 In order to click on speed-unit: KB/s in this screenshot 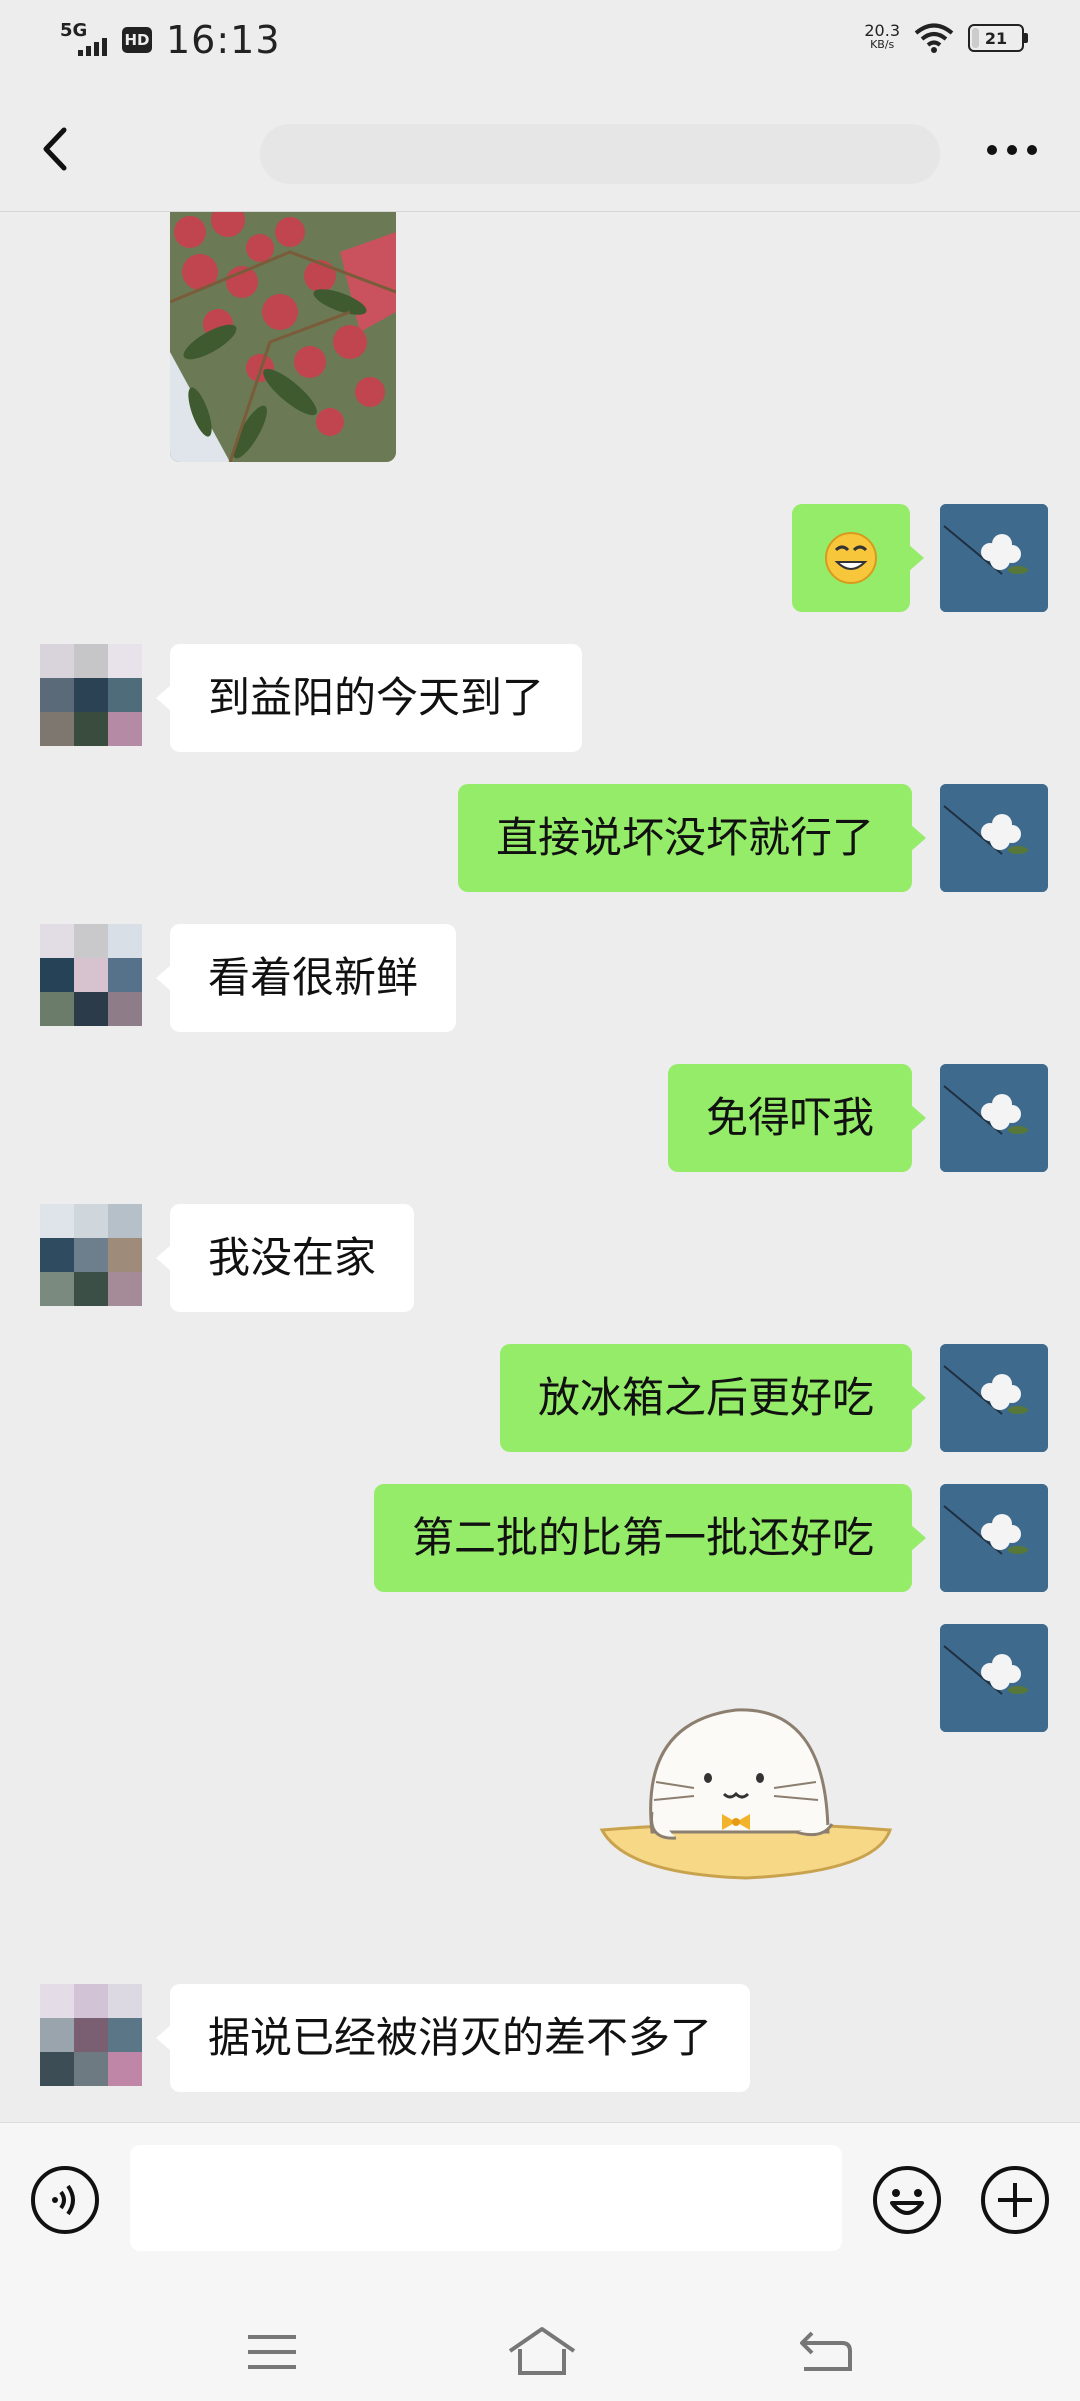, I will do `click(882, 44)`.